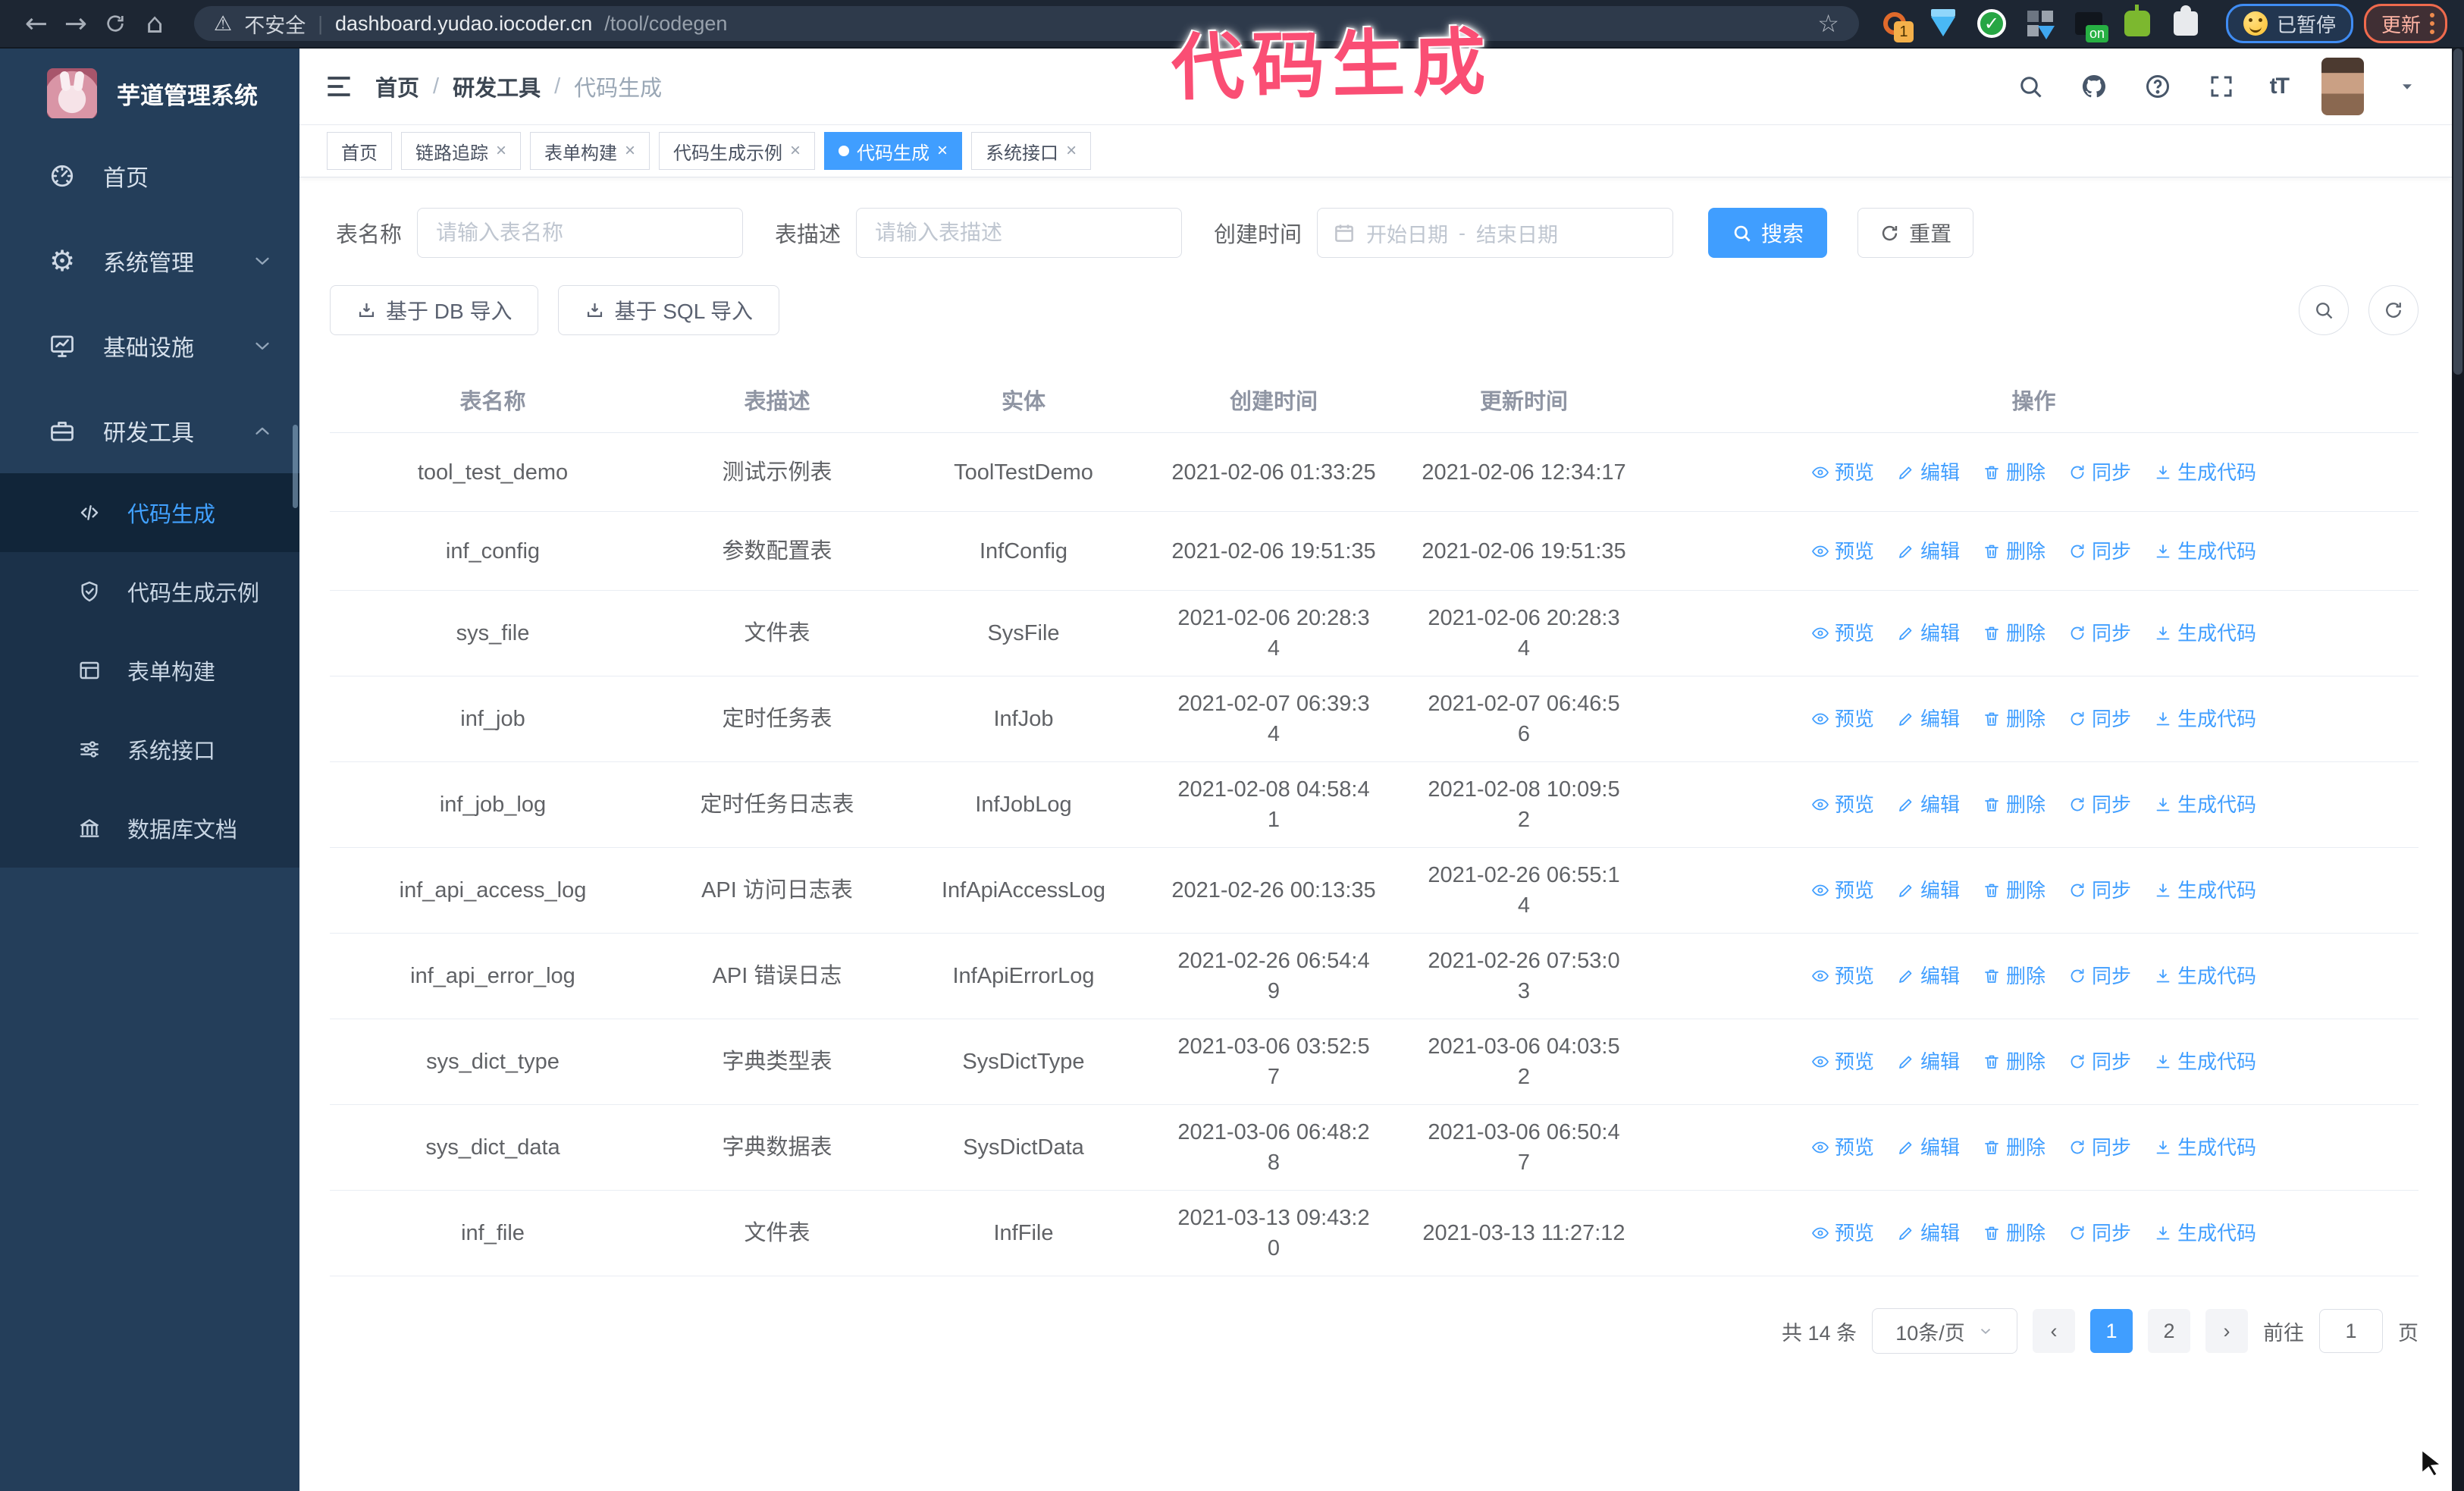 The width and height of the screenshot is (2464, 1491). What do you see at coordinates (2158, 86) in the screenshot?
I see `help-icon` at bounding box center [2158, 86].